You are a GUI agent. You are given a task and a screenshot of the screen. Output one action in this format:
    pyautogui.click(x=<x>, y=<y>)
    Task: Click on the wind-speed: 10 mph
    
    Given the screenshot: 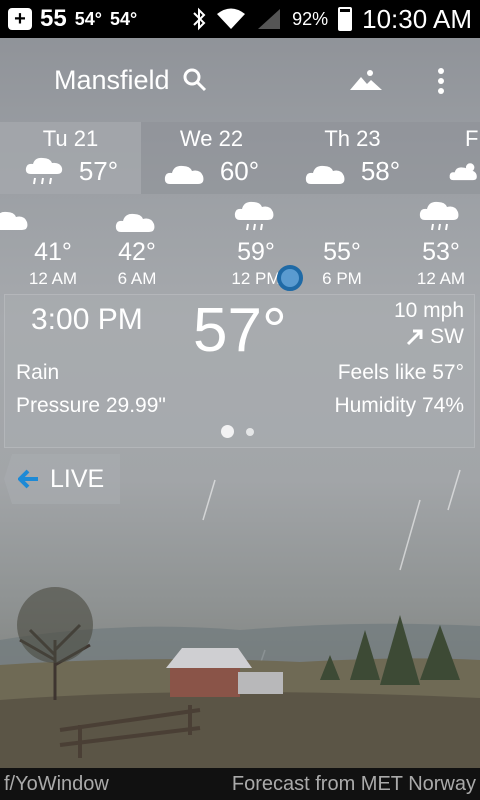 What is the action you would take?
    pyautogui.click(x=428, y=310)
    